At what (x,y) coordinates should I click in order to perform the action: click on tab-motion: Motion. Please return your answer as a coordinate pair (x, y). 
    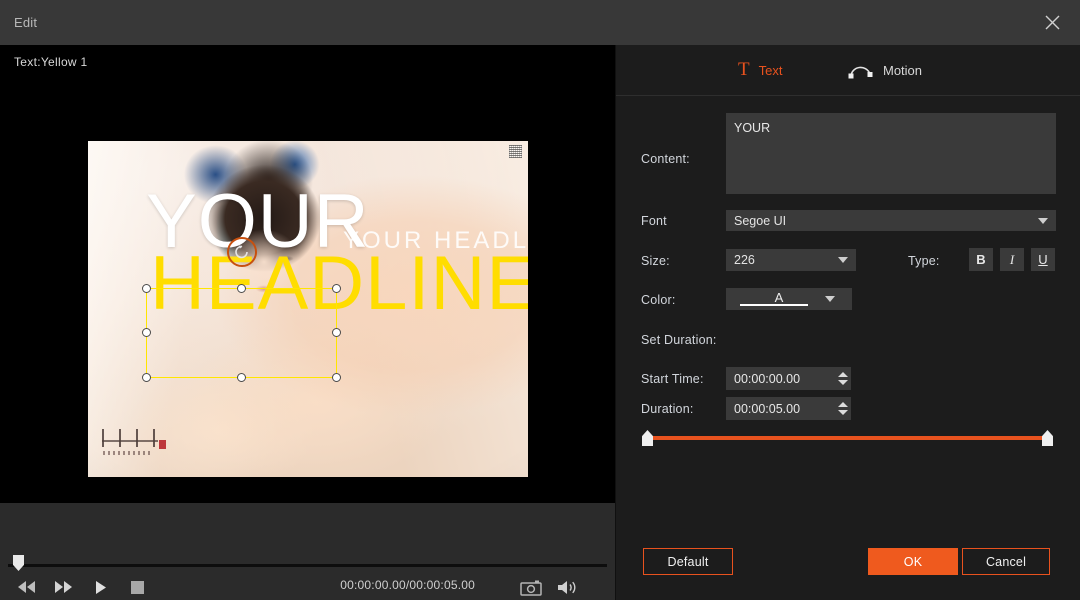
    Looking at the image, I should click on (885, 70).